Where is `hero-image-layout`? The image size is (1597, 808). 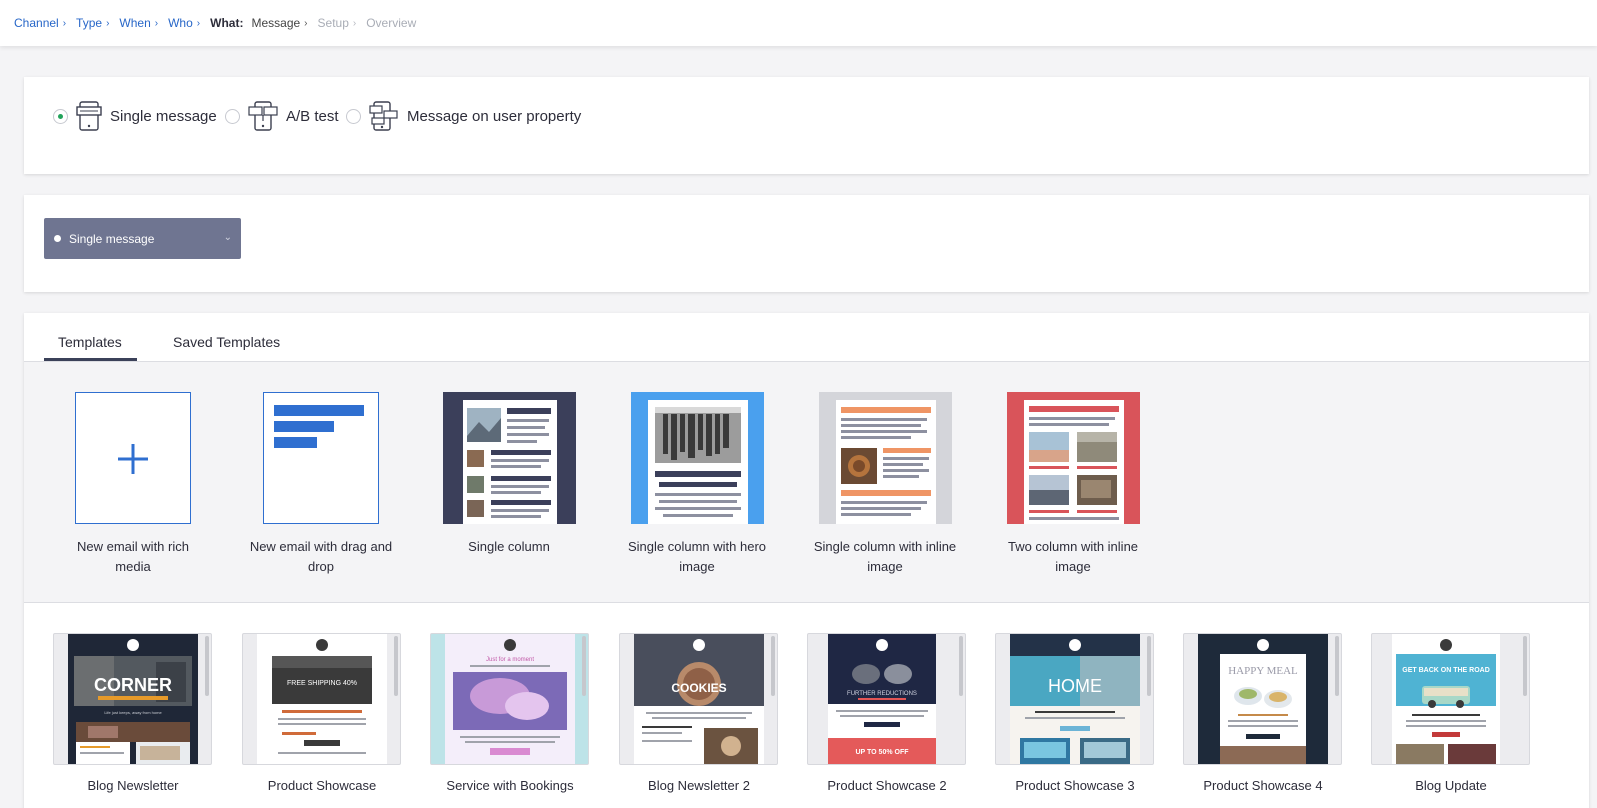
hero-image-layout is located at coordinates (697, 458).